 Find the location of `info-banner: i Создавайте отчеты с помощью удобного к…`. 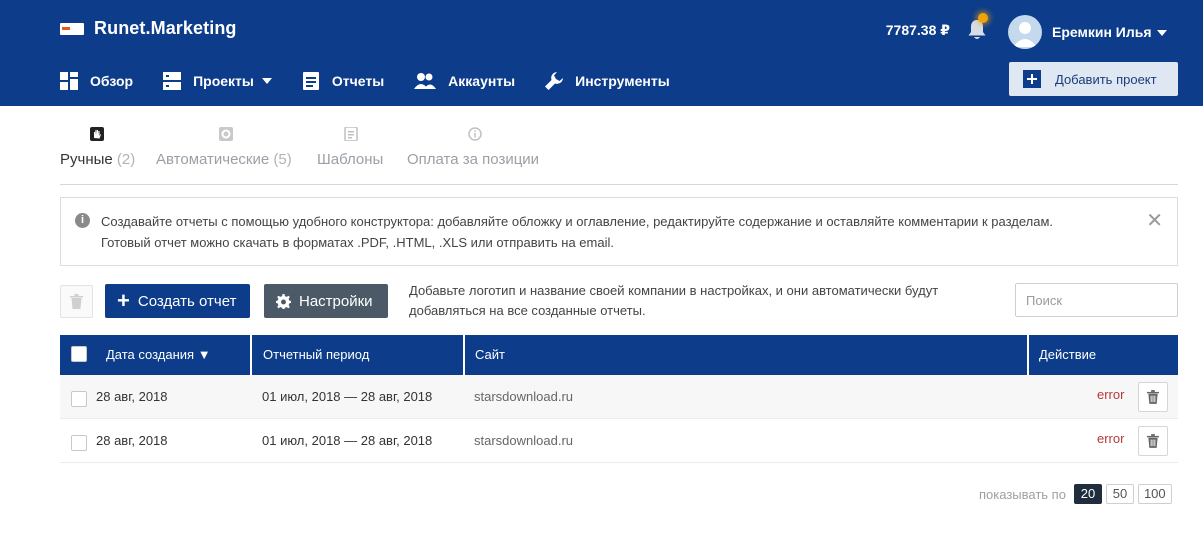

info-banner: i Создавайте отчеты с помощью удобного к… is located at coordinates (619, 231).